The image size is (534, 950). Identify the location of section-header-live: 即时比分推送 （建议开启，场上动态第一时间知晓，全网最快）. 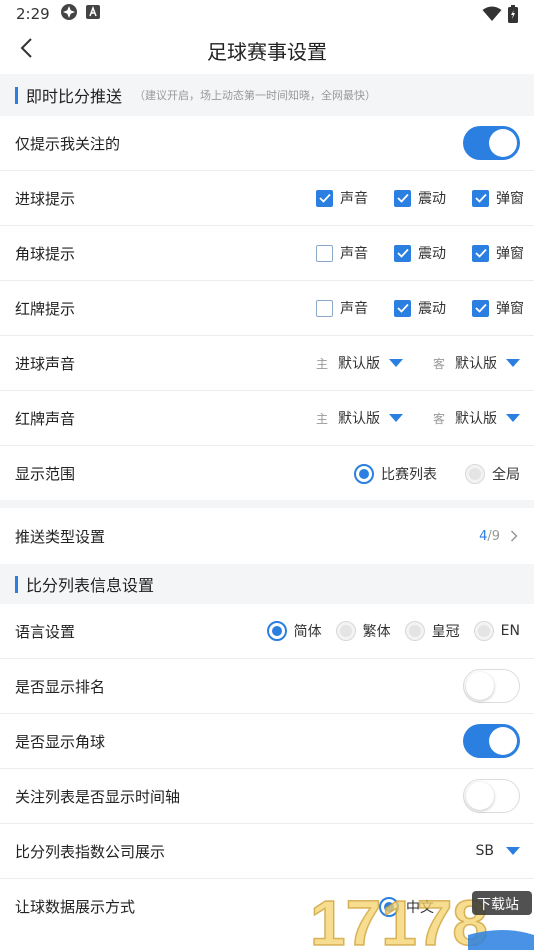
(267, 95).